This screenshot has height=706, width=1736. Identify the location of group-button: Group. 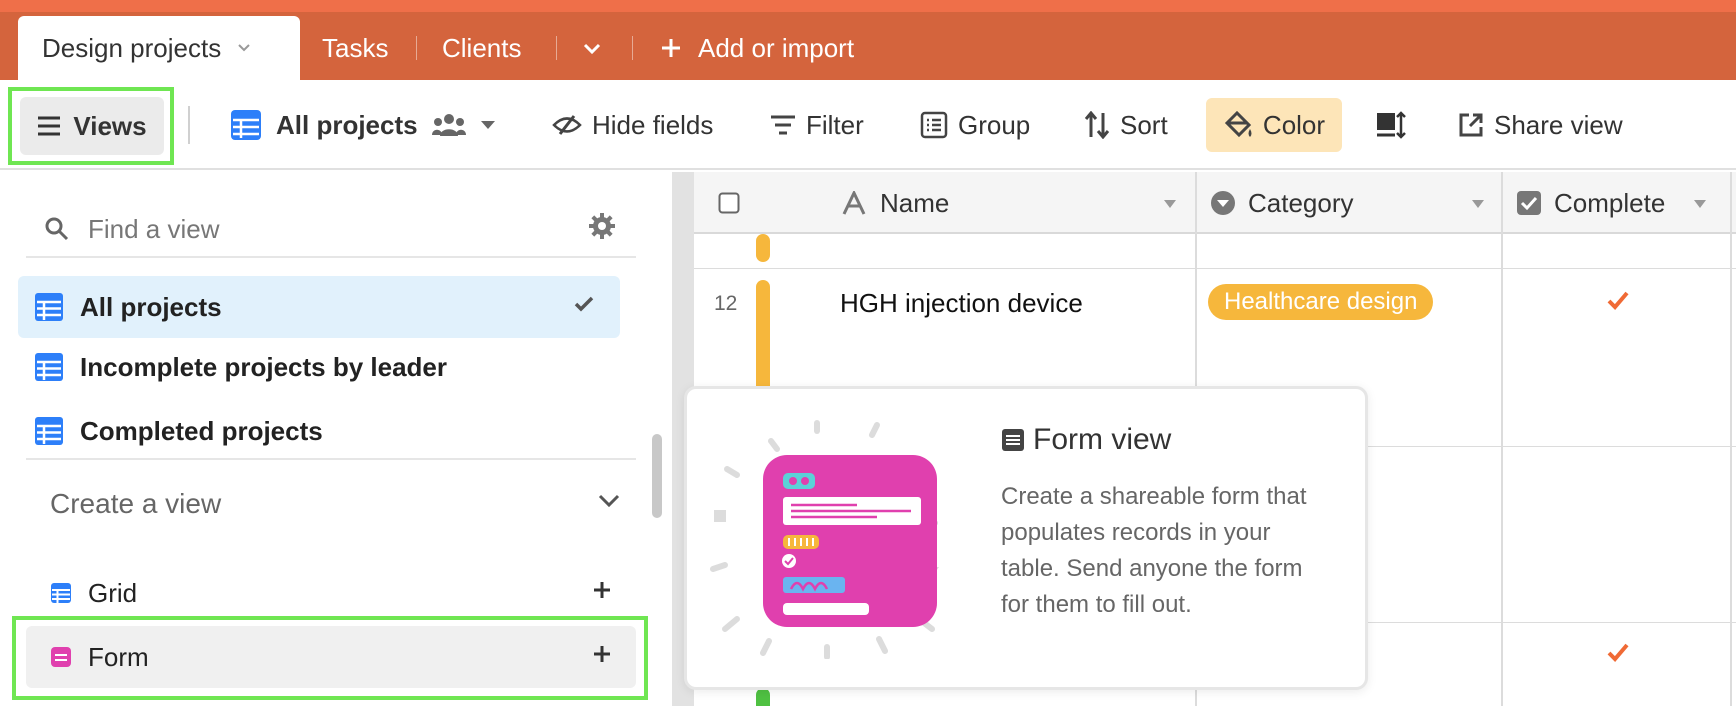
(975, 125).